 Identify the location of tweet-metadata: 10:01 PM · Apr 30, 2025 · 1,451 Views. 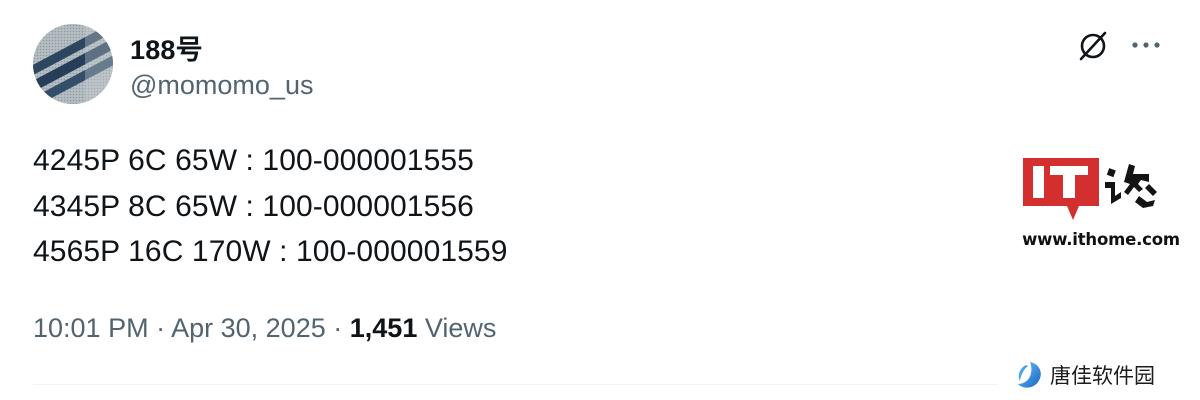
(264, 328).